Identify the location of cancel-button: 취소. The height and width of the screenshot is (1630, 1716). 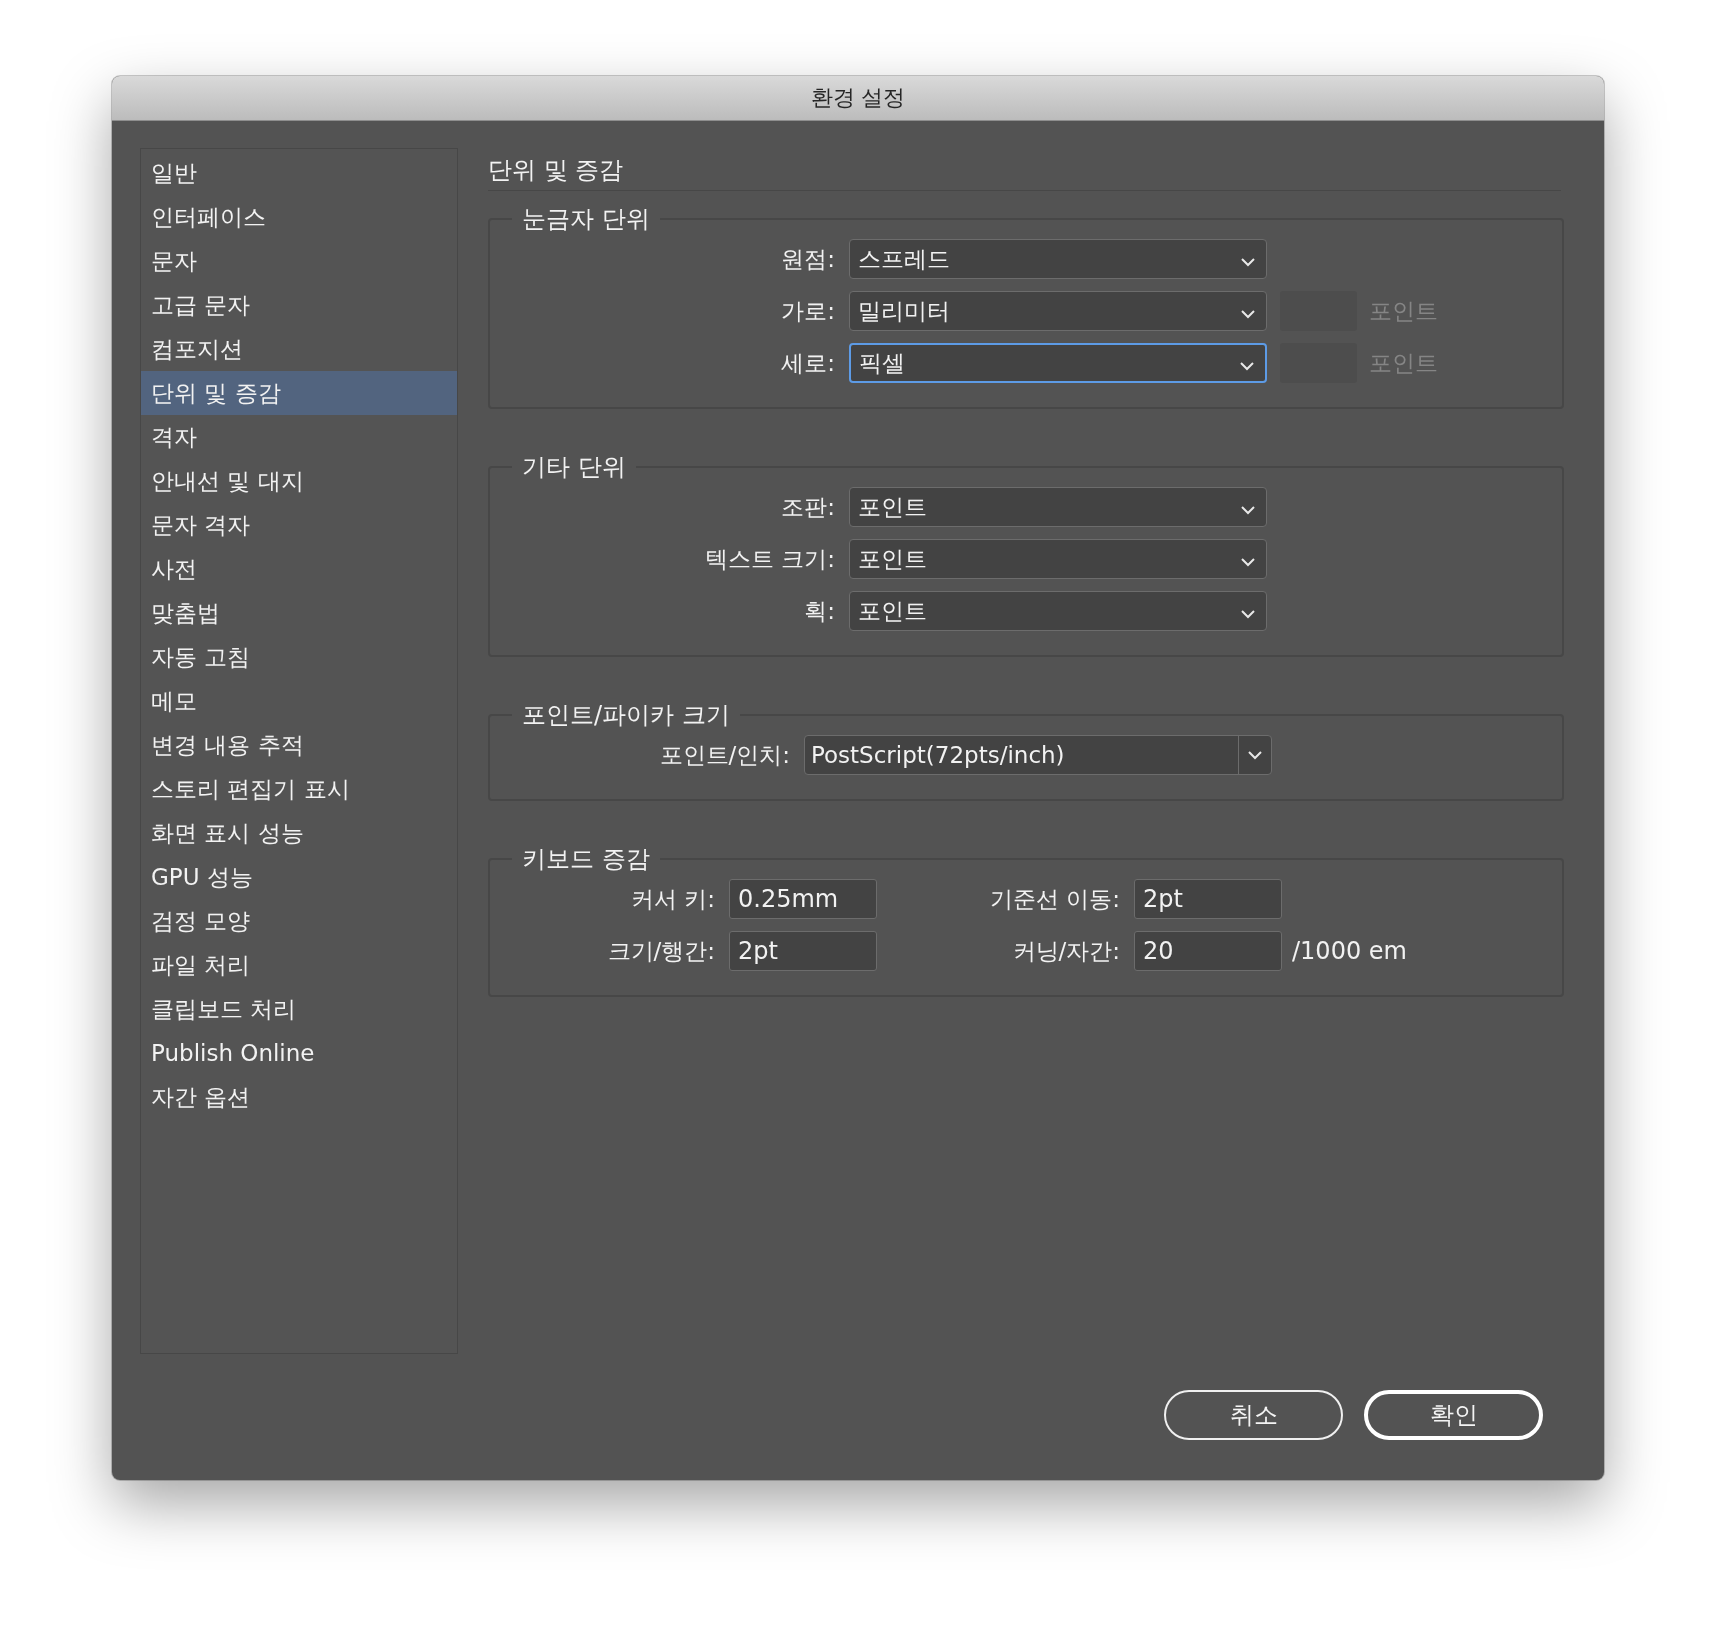
(1253, 1415).